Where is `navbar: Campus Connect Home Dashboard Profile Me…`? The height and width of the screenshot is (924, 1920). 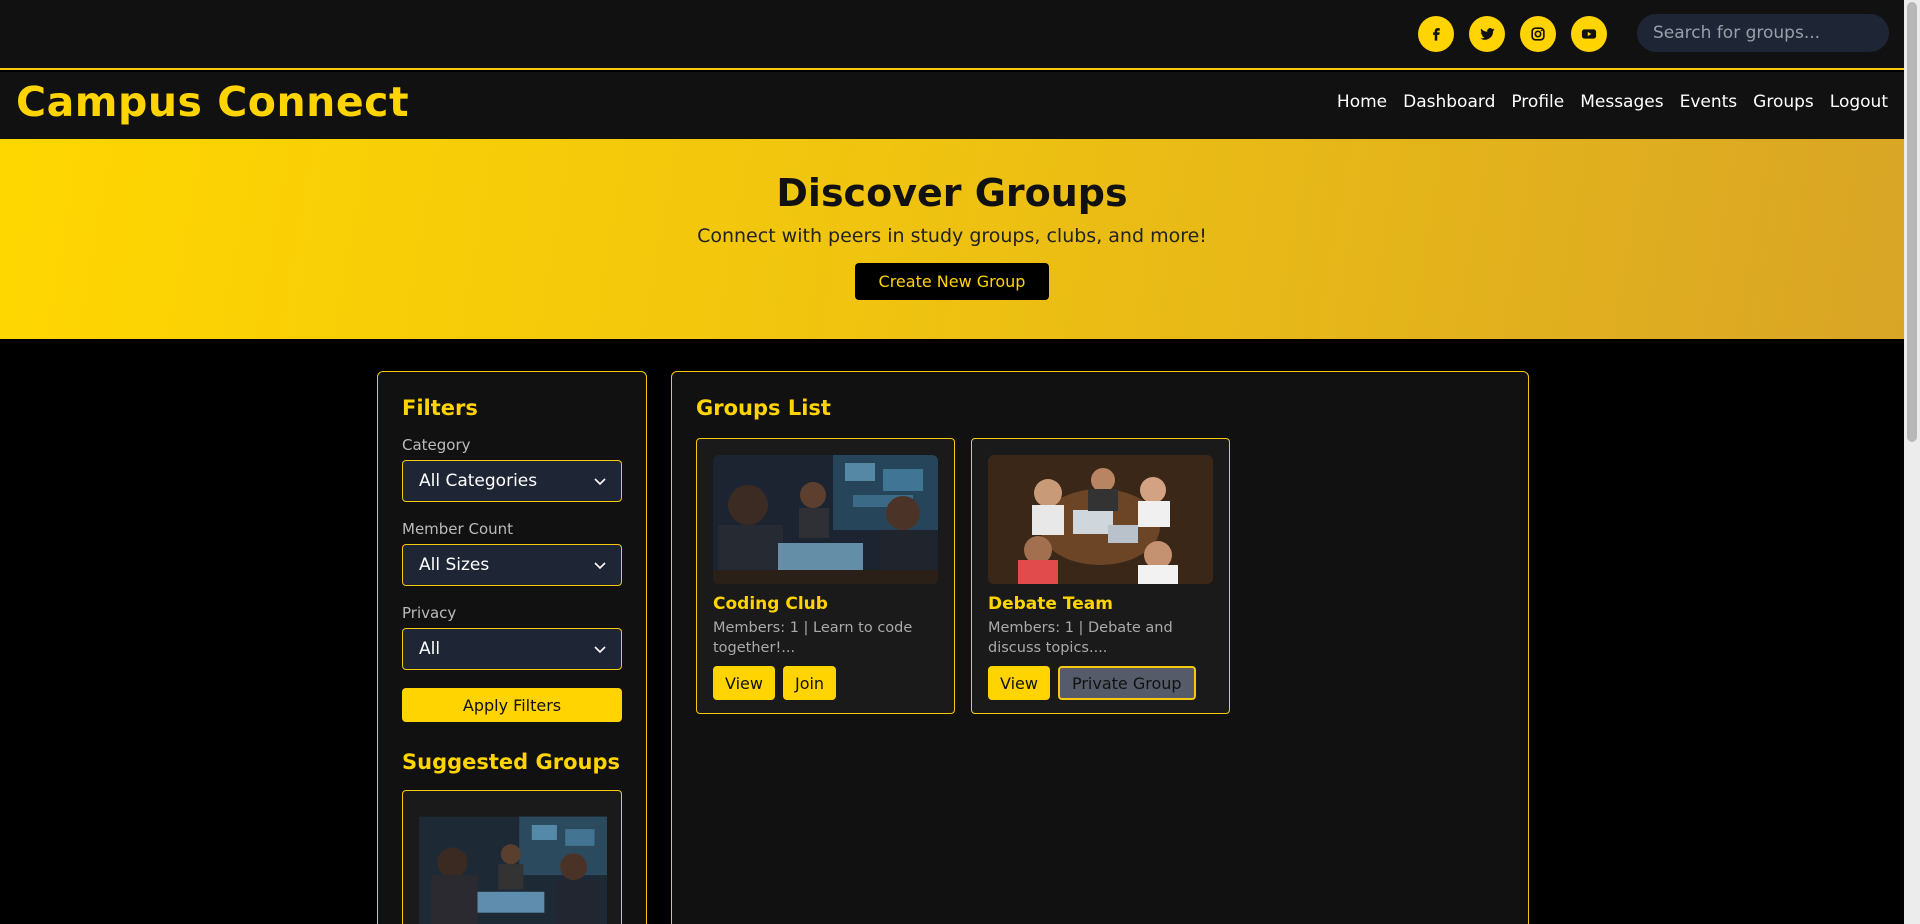
navbar: Campus Connect Home Dashboard Profile Me… is located at coordinates (952, 105).